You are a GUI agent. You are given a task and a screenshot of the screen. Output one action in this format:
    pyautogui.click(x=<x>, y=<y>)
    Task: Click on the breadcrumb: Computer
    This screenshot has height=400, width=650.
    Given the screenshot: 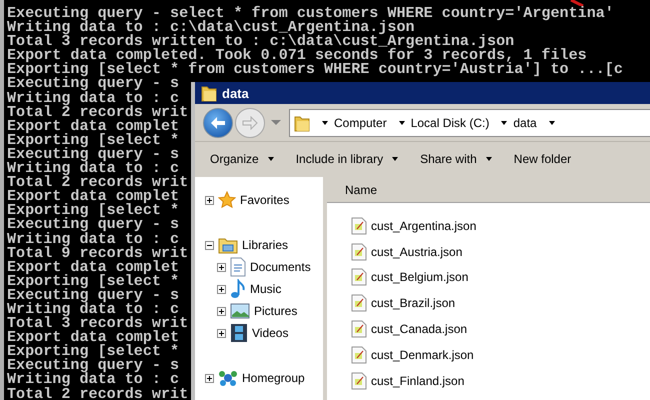 What is the action you would take?
    pyautogui.click(x=360, y=123)
    